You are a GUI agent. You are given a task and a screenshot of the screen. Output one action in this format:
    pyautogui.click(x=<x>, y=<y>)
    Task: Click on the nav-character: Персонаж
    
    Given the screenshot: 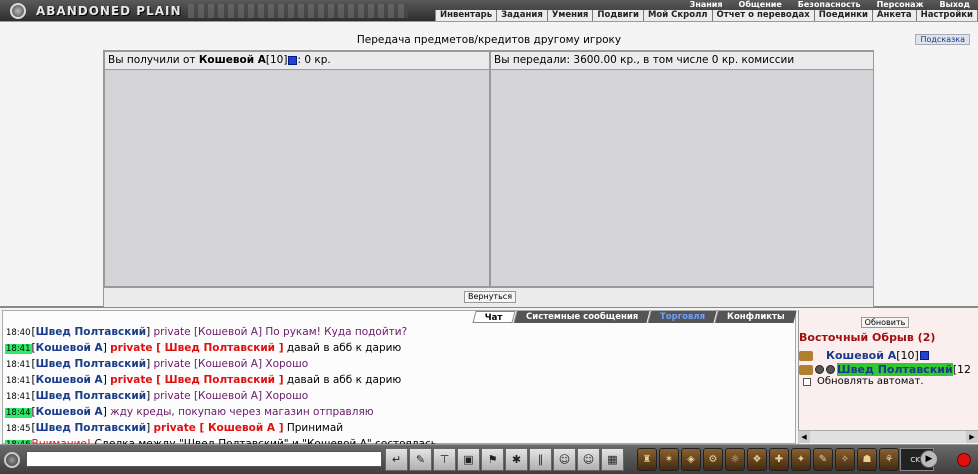 What is the action you would take?
    pyautogui.click(x=900, y=4)
    